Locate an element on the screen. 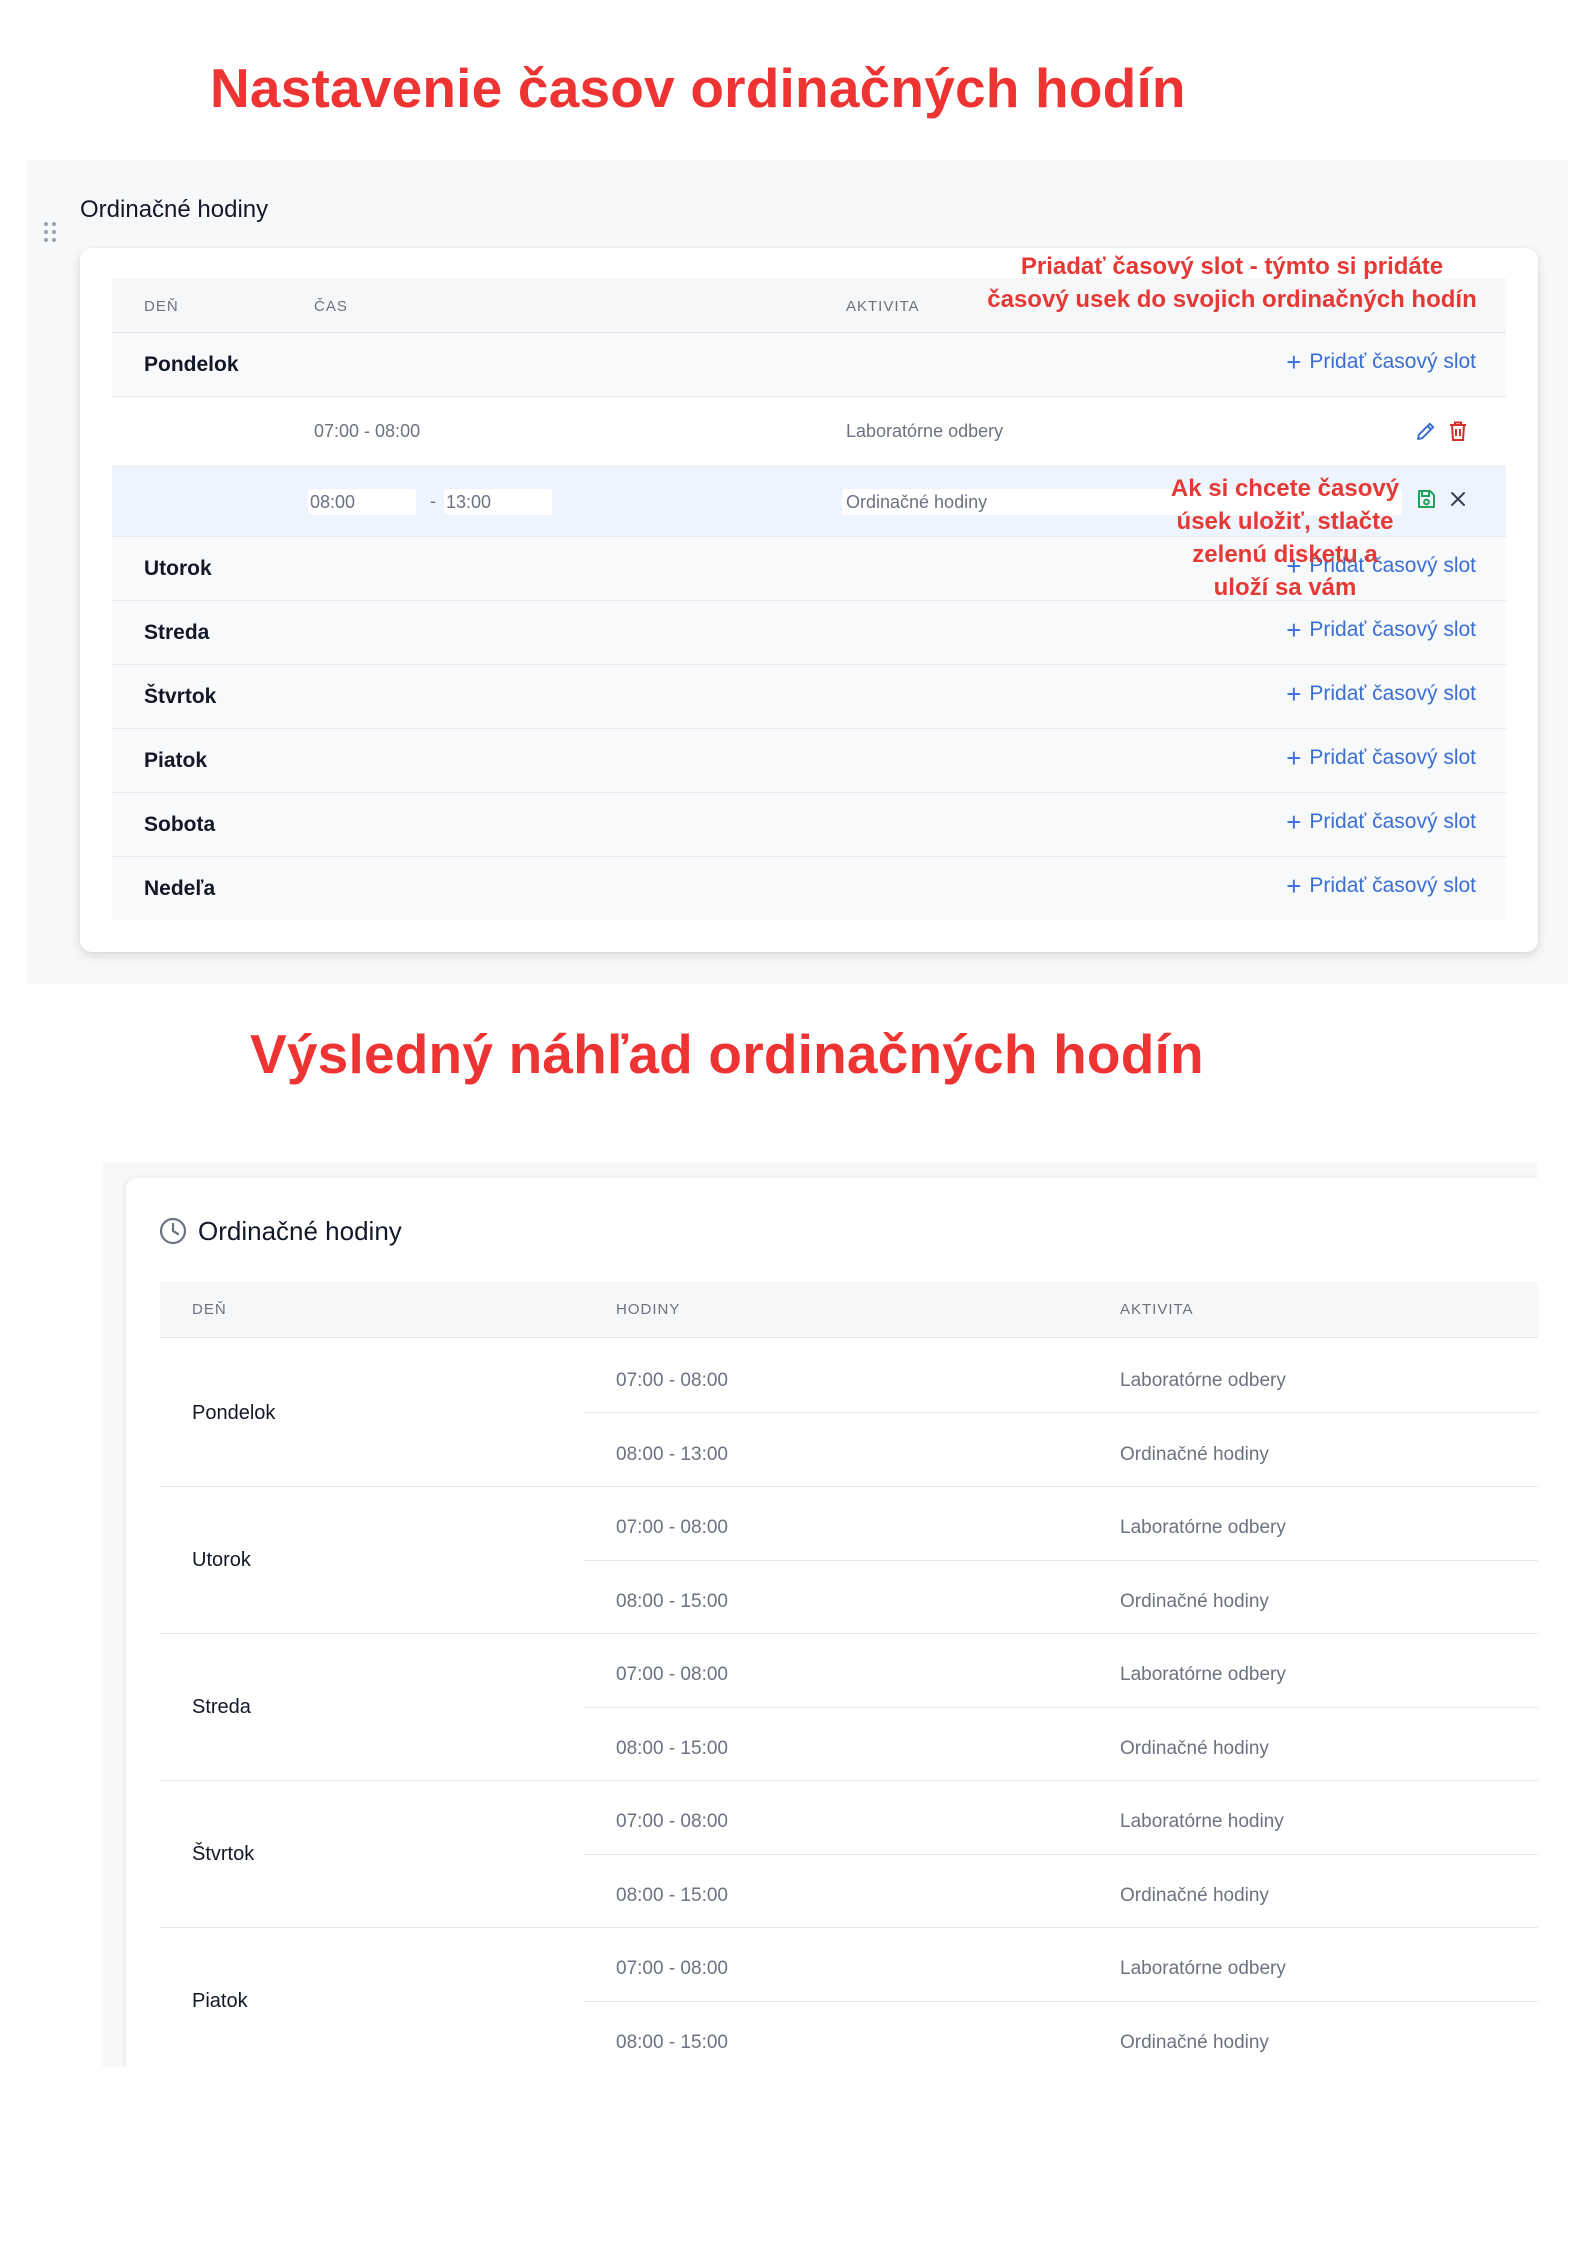 The image size is (1587, 2245). edit-section-title: Ordinačné hodiny is located at coordinates (174, 209).